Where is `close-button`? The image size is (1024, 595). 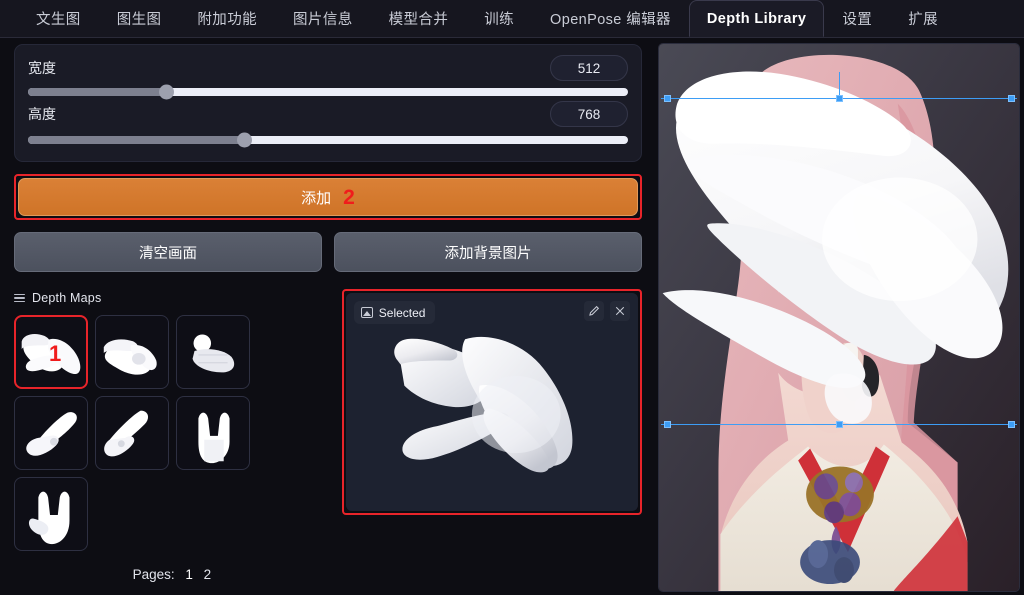 close-button is located at coordinates (620, 311).